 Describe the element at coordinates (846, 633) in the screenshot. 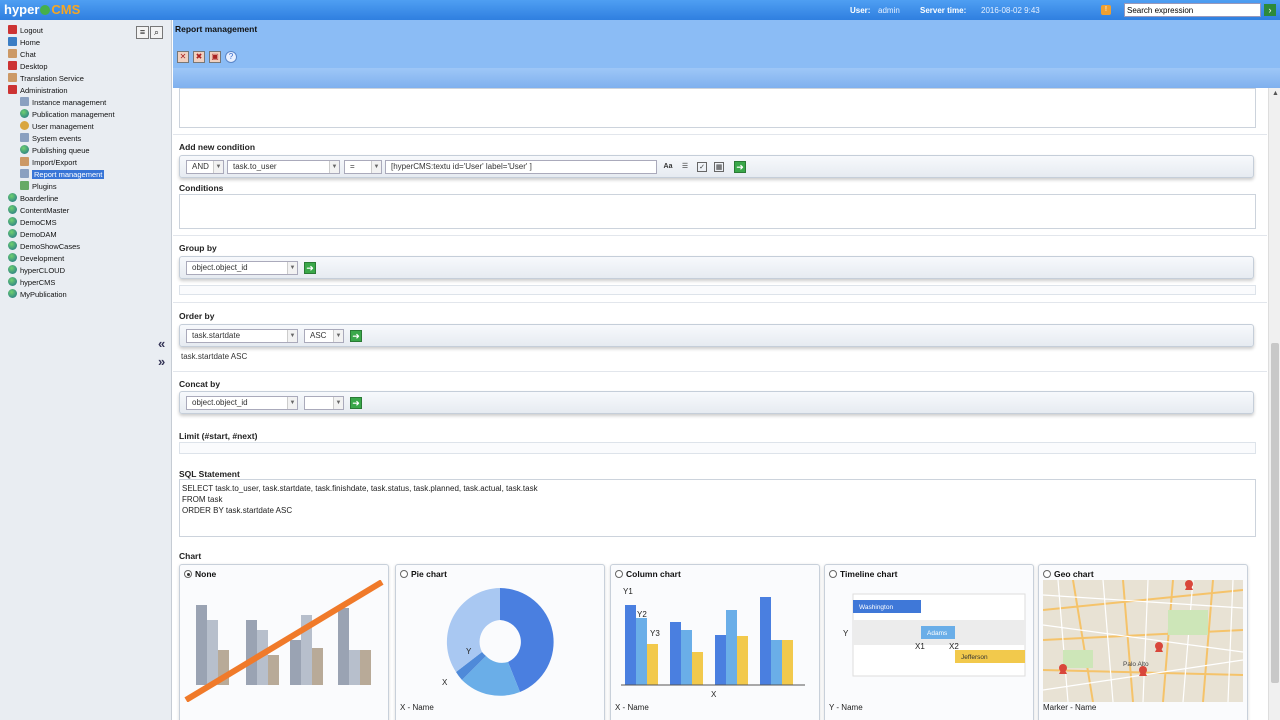

I see `timeline-y-label: Y` at that location.